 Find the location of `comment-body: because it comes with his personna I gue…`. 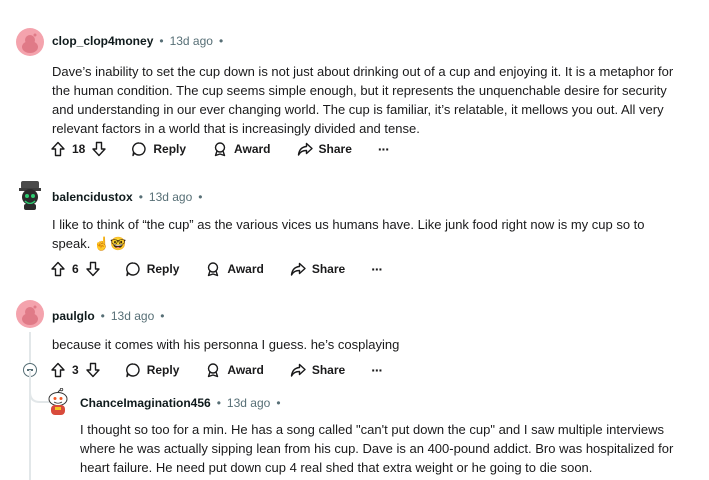

comment-body: because it comes with his personna I gue… is located at coordinates (226, 344).